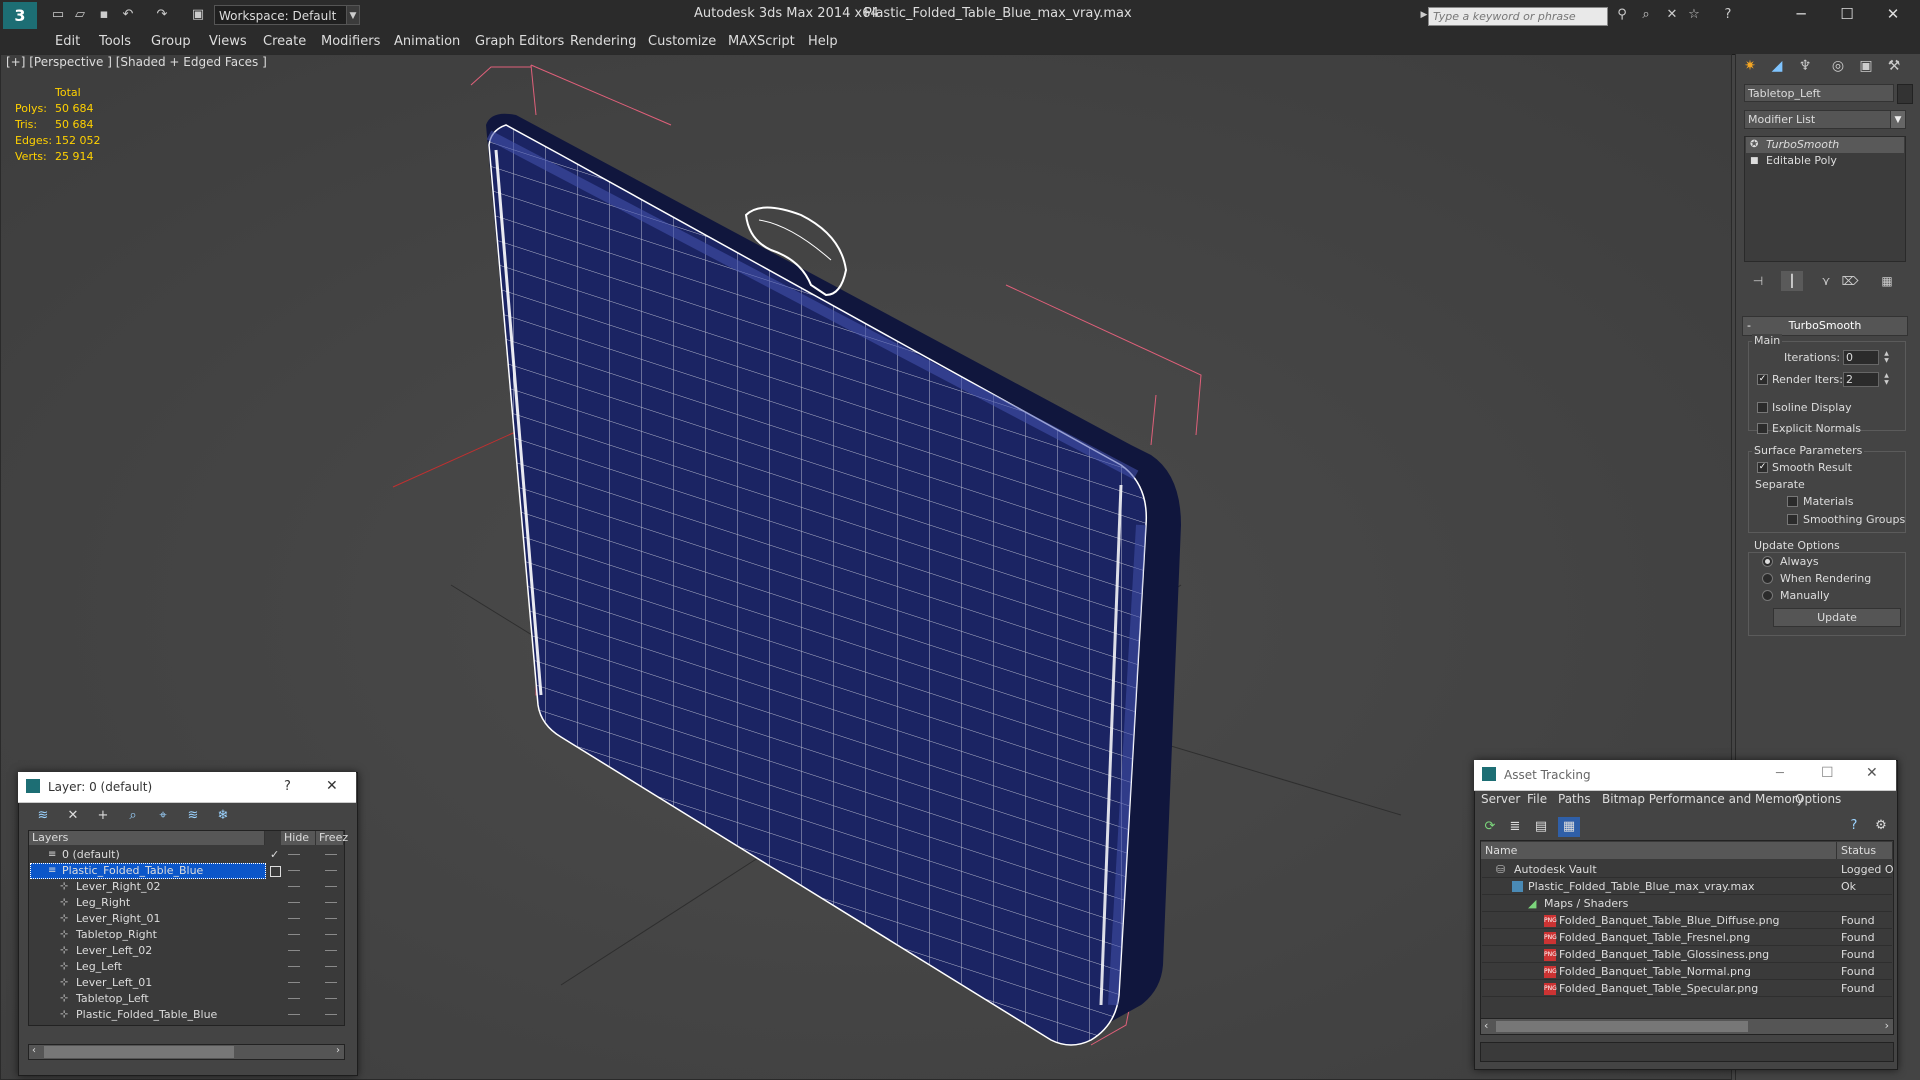 The image size is (1920, 1080). Describe the element at coordinates (1850, 281) in the screenshot. I see `remove-modifier-icon: ⌦` at that location.